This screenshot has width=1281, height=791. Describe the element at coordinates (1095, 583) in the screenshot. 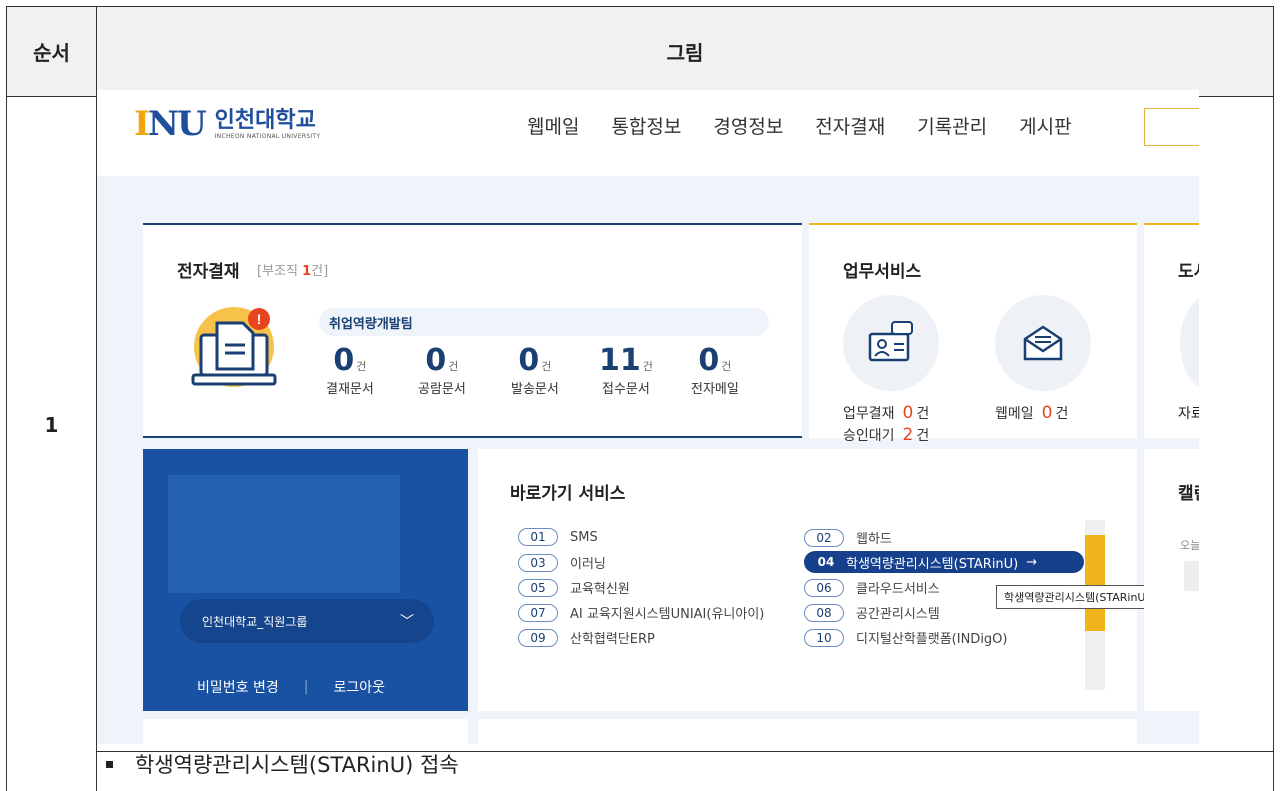

I see `scrollbar-thumb` at that location.